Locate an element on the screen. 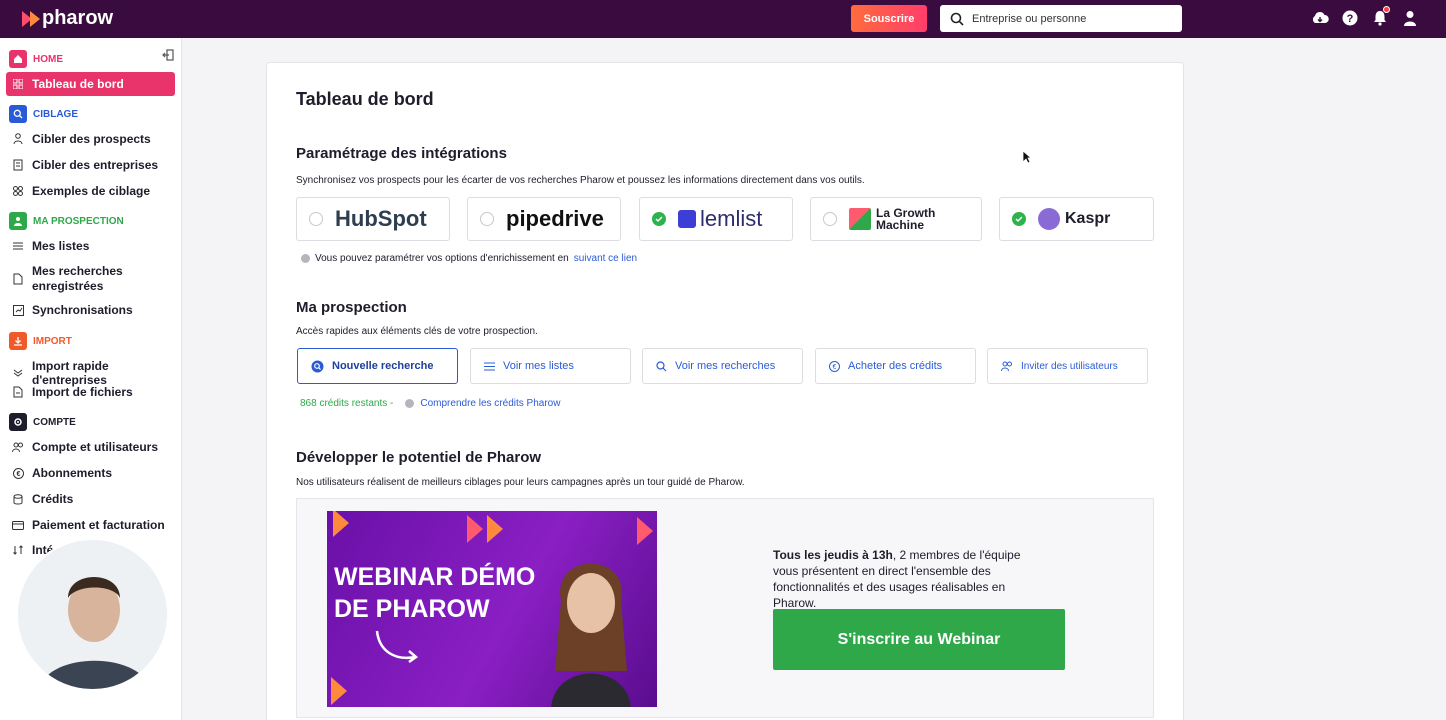 This screenshot has height=720, width=1446. sidebar-item-label: Paiement et facturation is located at coordinates (98, 525).